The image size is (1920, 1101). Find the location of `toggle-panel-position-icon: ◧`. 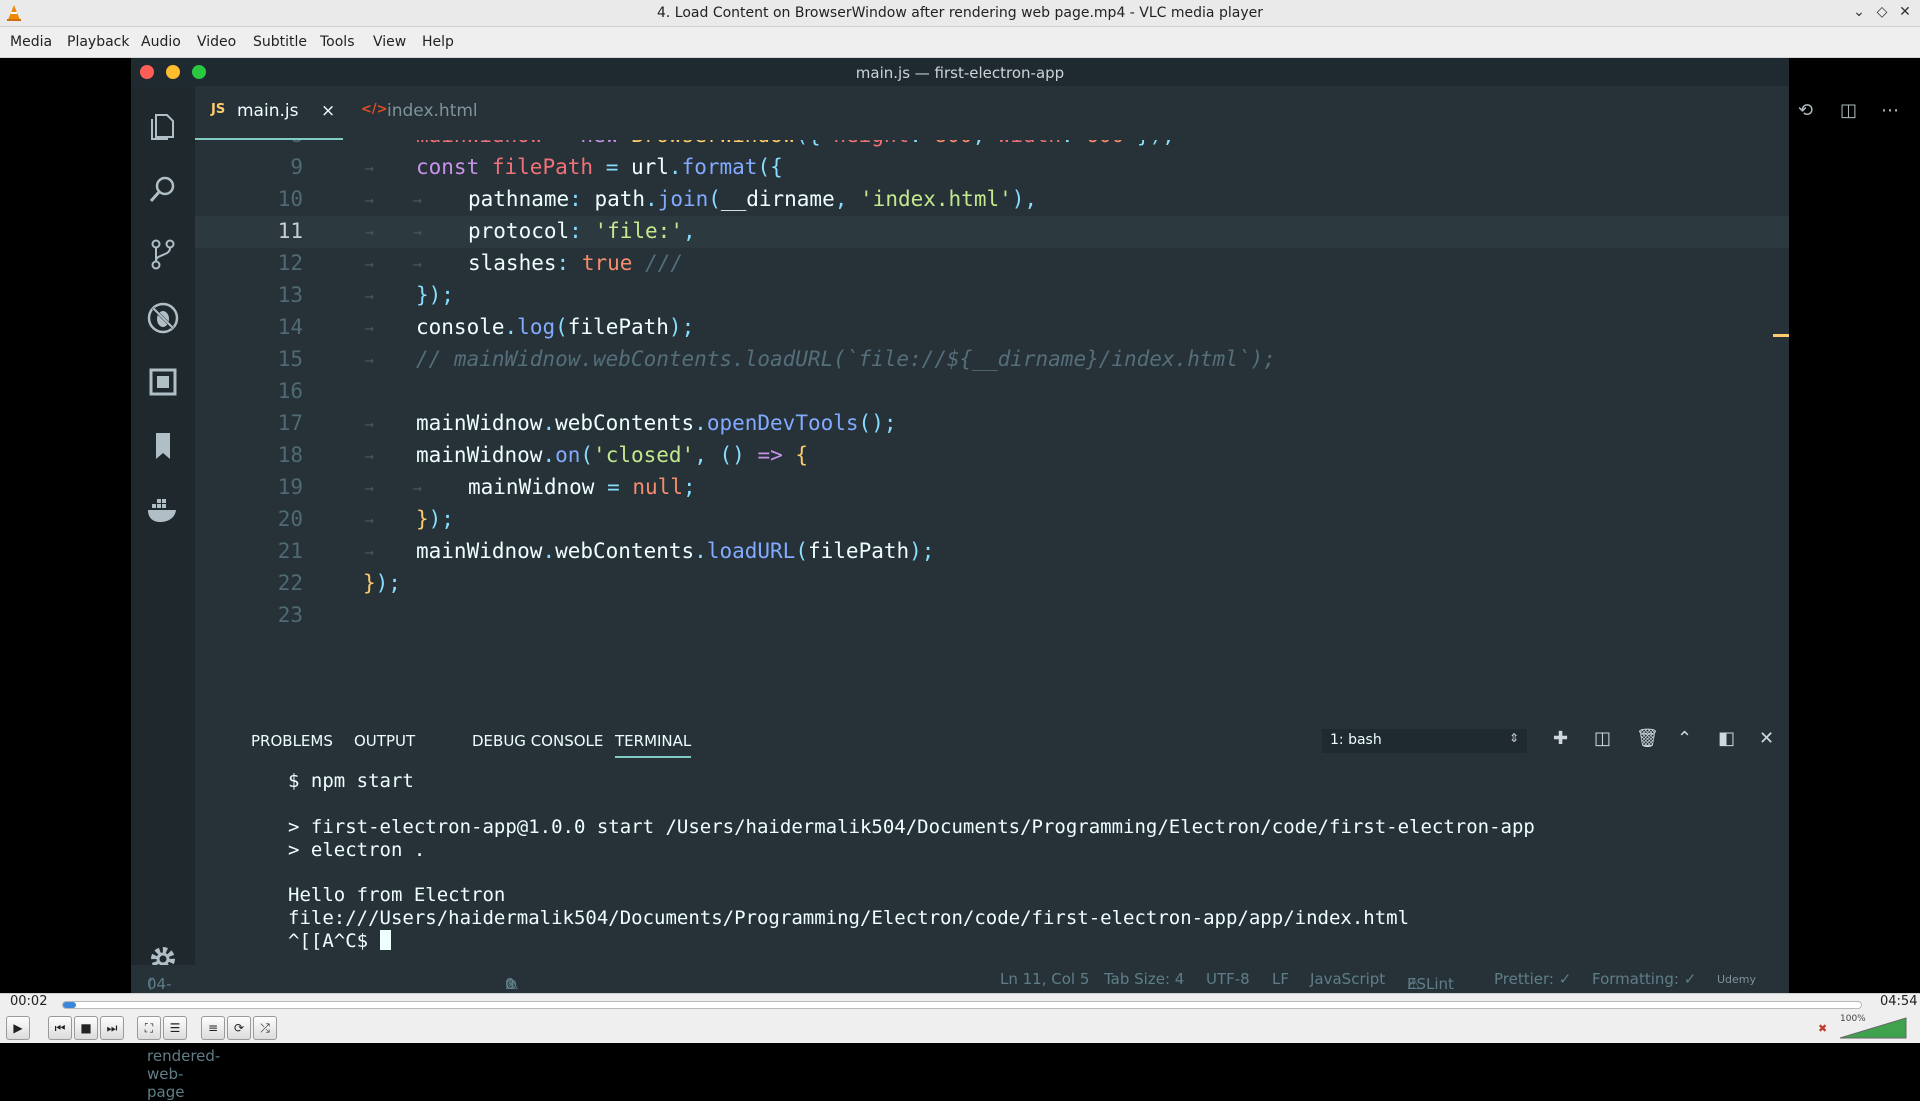

toggle-panel-position-icon: ◧ is located at coordinates (1726, 738).